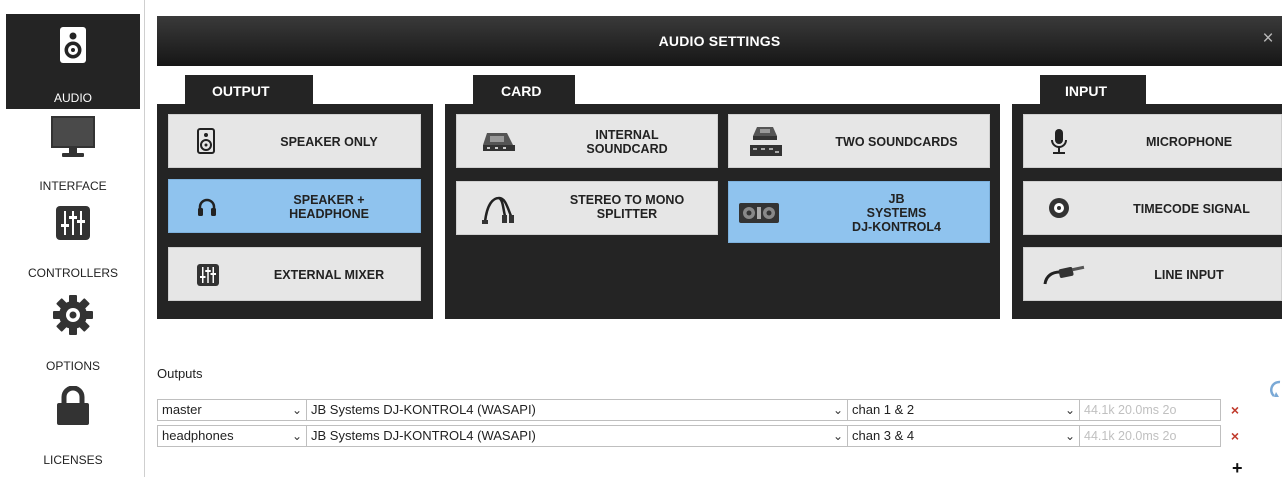 The width and height of the screenshot is (1282, 477). What do you see at coordinates (859, 212) in the screenshot?
I see `jb-systems-dj-kontrol4-button: JB SYSTEMS DJ-KONTROL4` at bounding box center [859, 212].